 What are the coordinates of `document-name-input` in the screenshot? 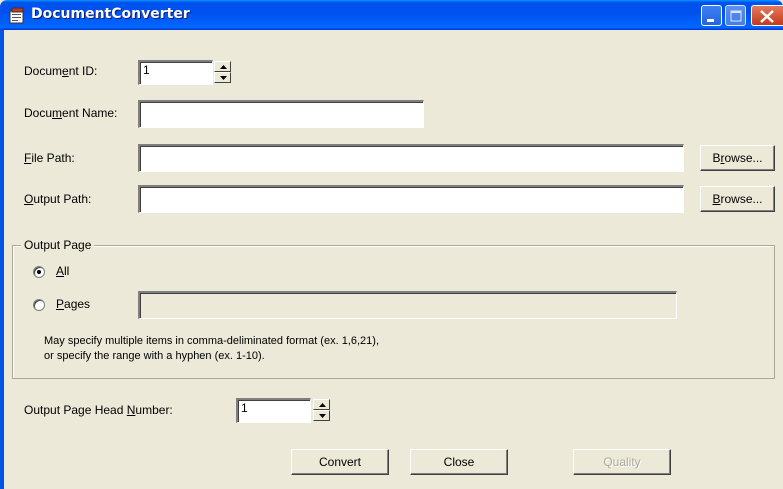 It's located at (281, 114).